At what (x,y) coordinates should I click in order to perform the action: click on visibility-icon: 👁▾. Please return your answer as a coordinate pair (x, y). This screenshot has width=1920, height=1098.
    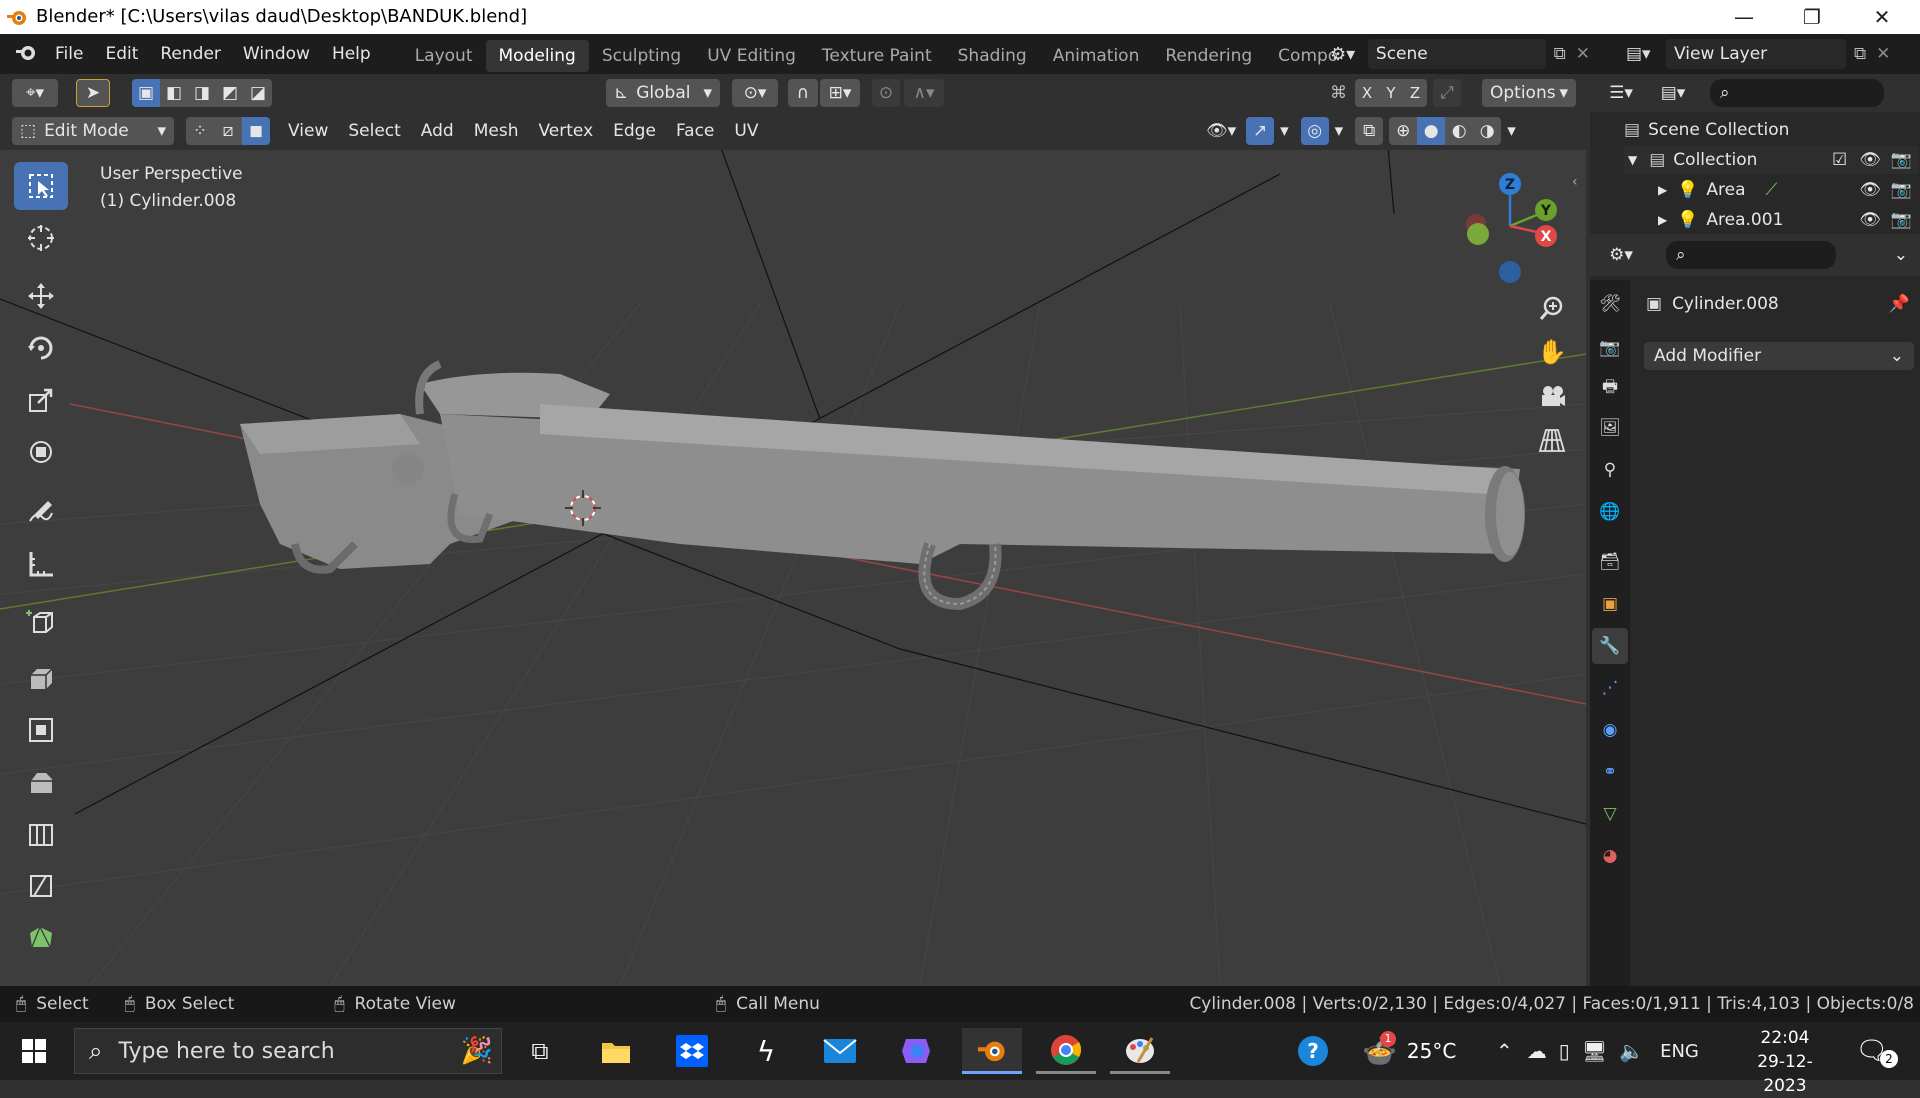
    Looking at the image, I should click on (1221, 131).